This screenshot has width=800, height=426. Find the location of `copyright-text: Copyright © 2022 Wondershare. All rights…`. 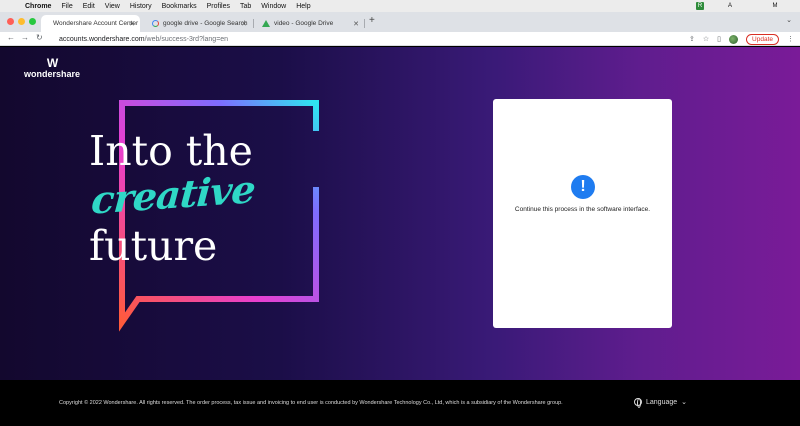

copyright-text: Copyright © 2022 Wondershare. All rights… is located at coordinates (311, 403).